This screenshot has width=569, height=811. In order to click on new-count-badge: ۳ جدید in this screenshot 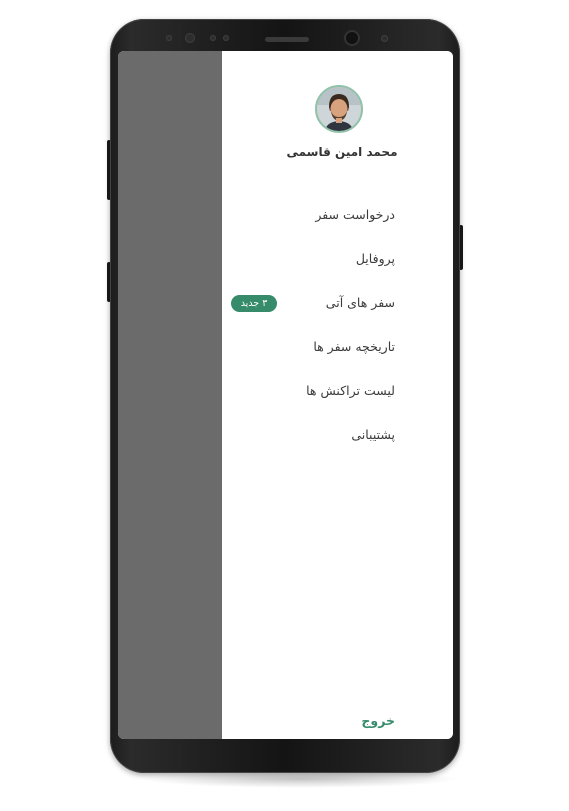, I will do `click(254, 303)`.